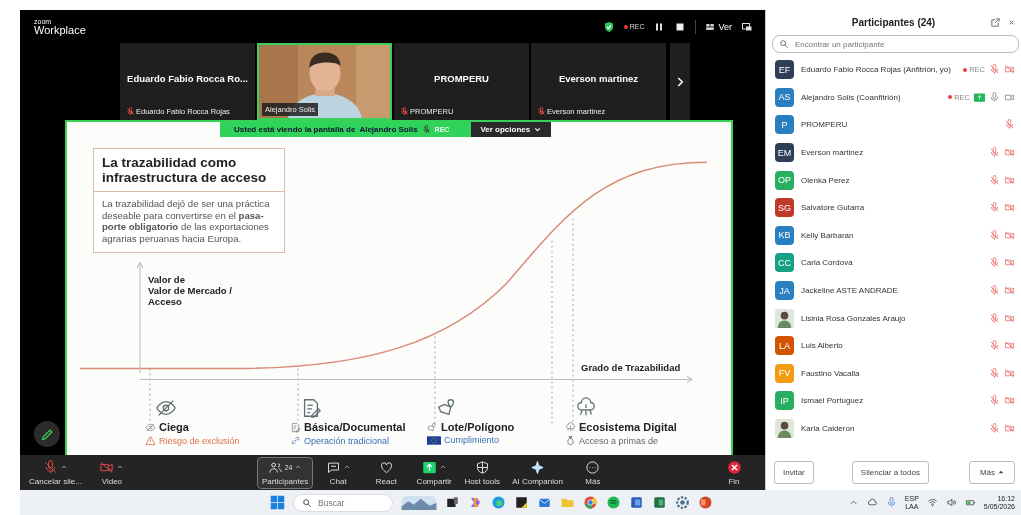 Image resolution: width=1021 pixels, height=515 pixels. Describe the element at coordinates (613, 502) in the screenshot. I see `music-app-icon` at that location.